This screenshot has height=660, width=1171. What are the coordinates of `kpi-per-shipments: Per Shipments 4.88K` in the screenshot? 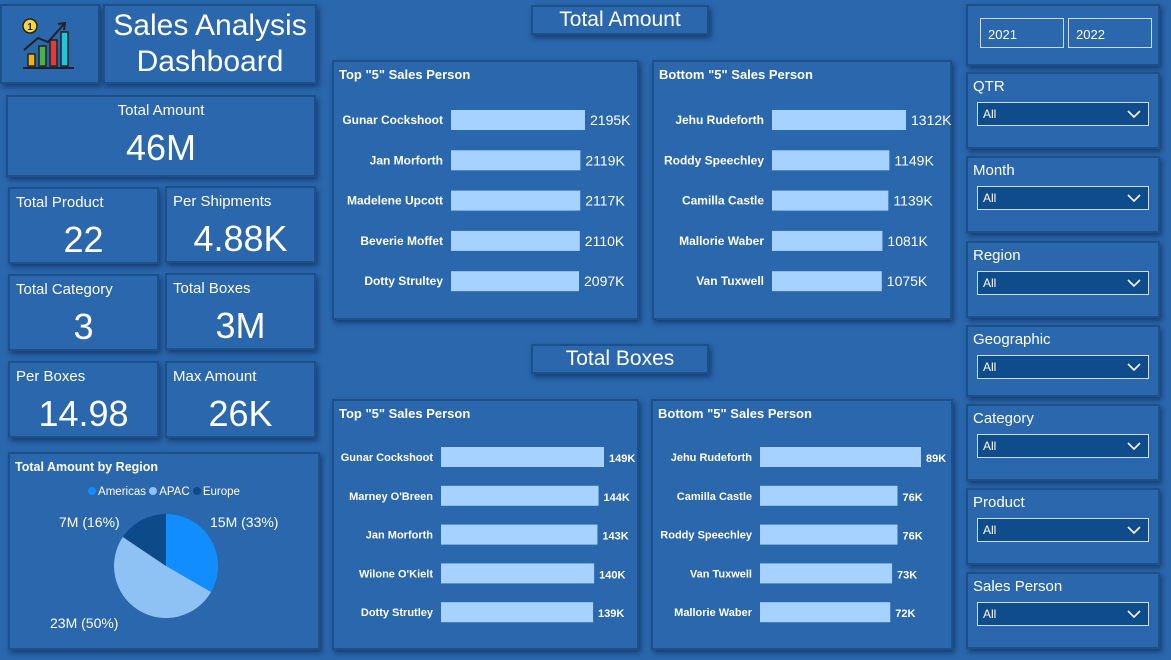 It's located at (240, 224).